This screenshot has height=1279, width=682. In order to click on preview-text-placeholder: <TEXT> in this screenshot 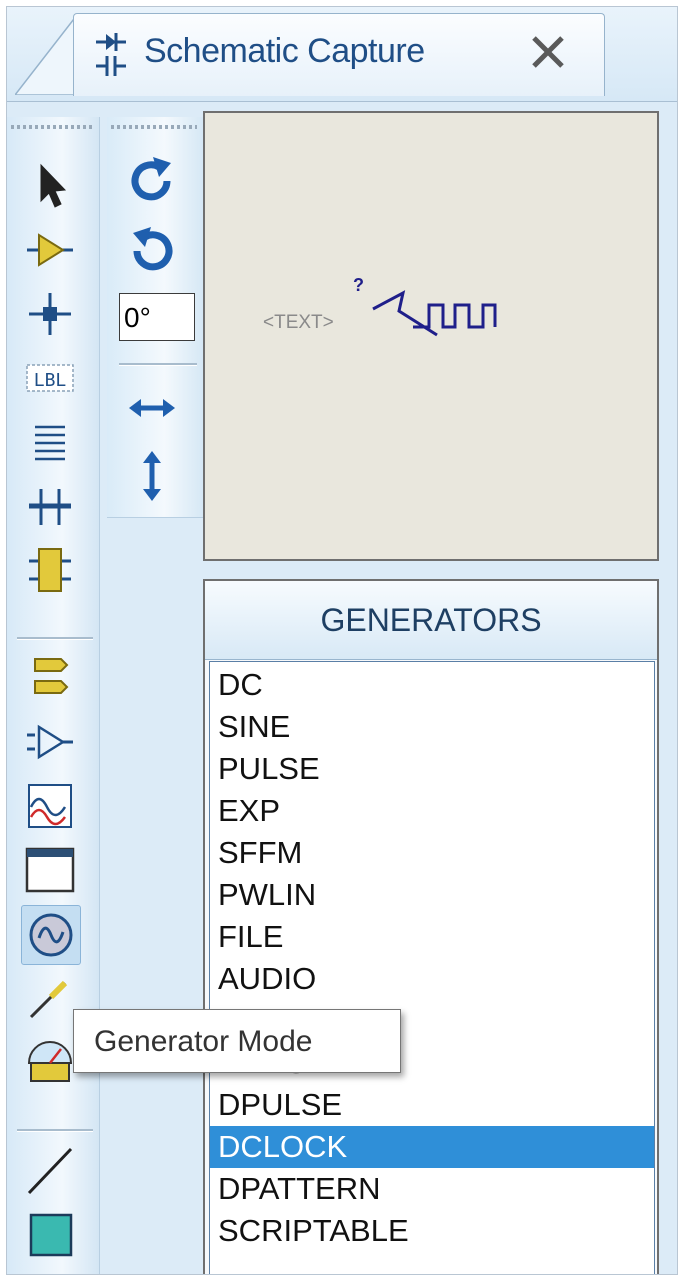, I will do `click(298, 322)`.